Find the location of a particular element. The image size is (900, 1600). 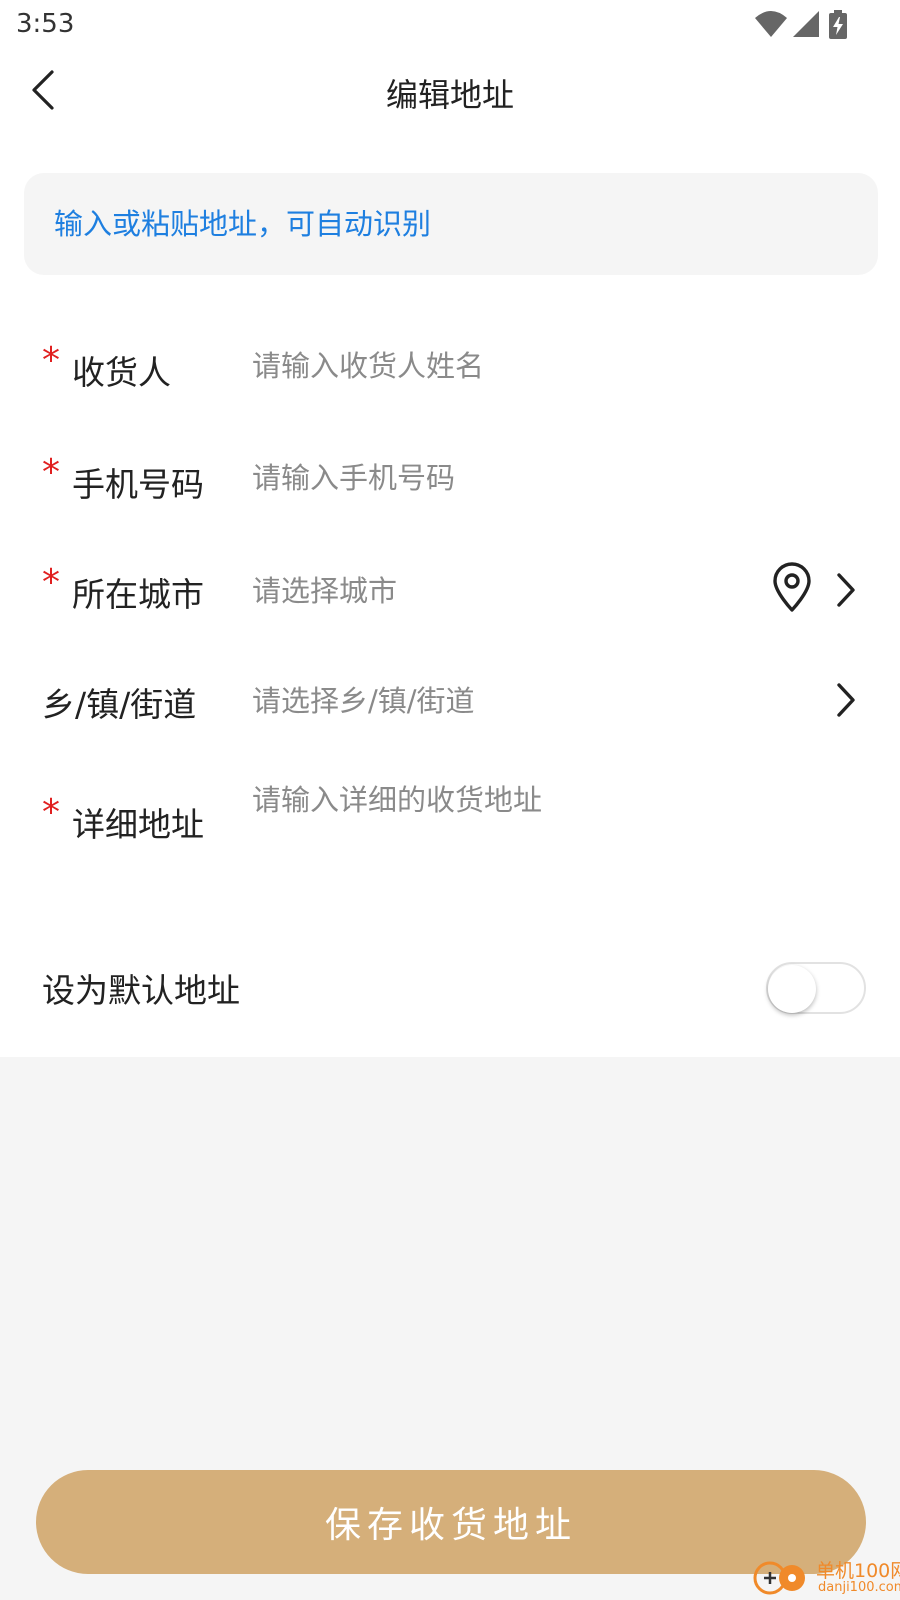

town-row: 乡/镇/街道 请选择乡/镇/街道 is located at coordinates (450, 700).